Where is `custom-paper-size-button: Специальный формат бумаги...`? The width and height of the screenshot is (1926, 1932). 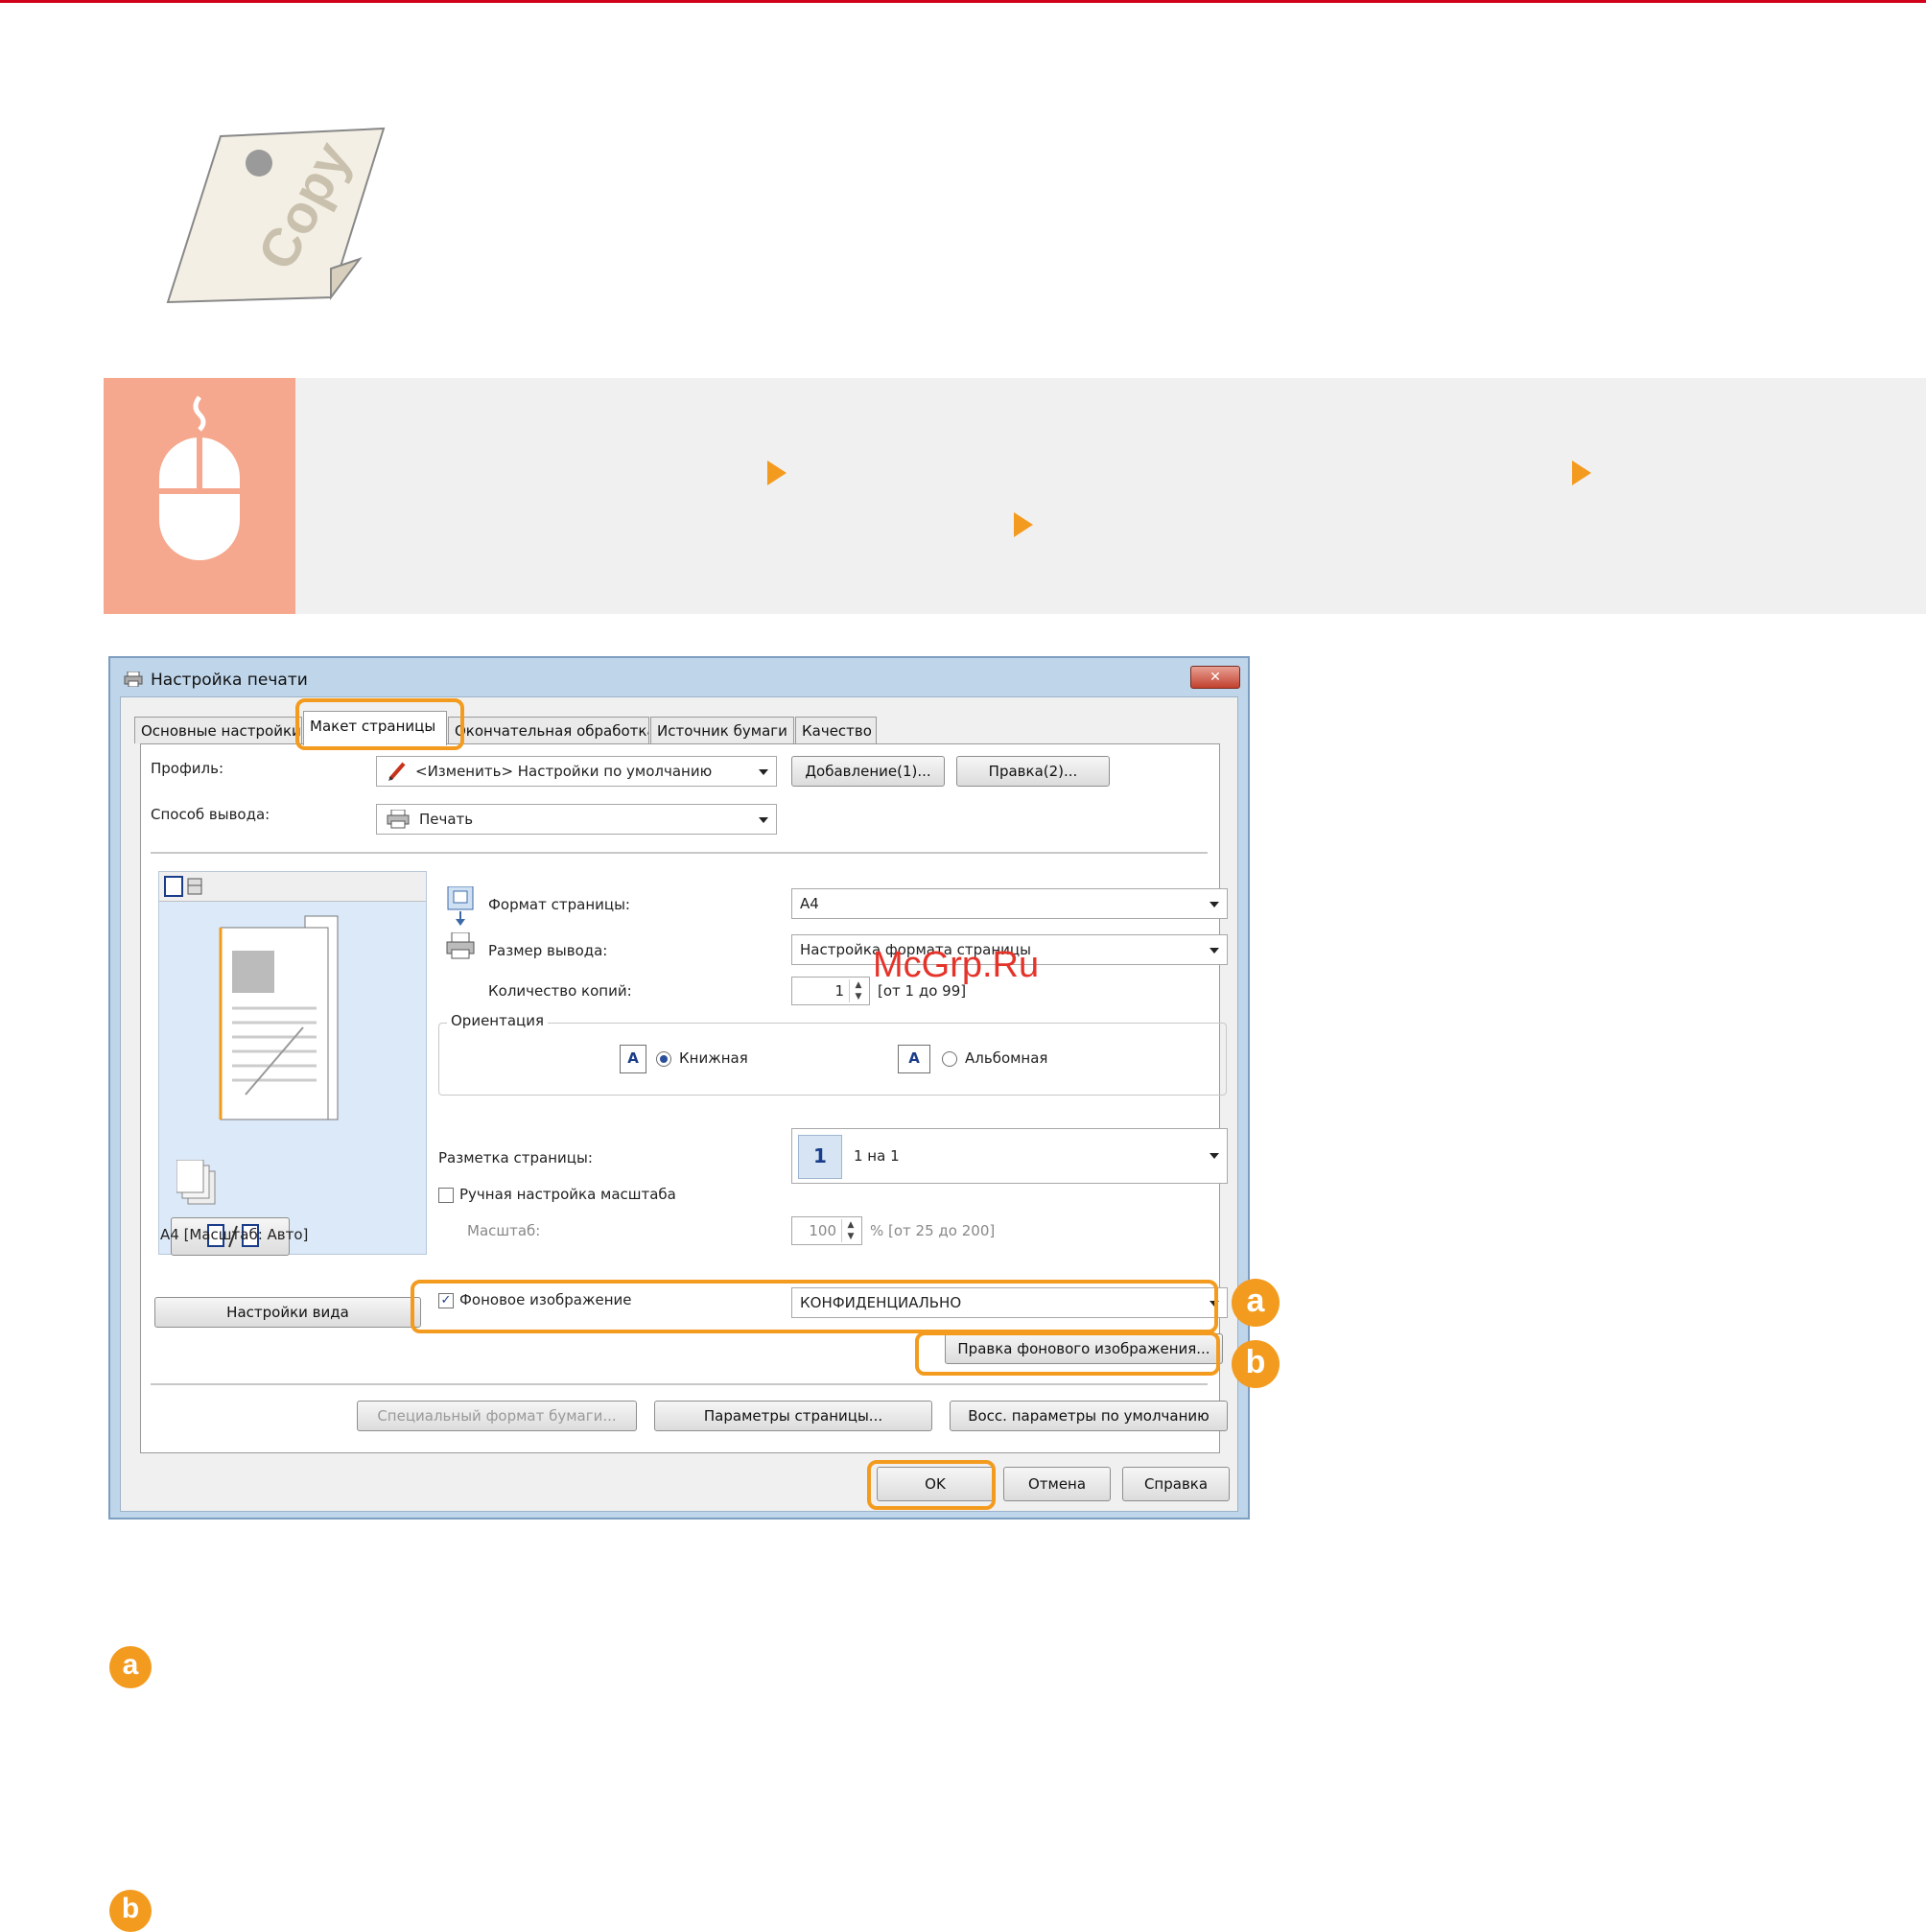 custom-paper-size-button: Специальный формат бумаги... is located at coordinates (497, 1416).